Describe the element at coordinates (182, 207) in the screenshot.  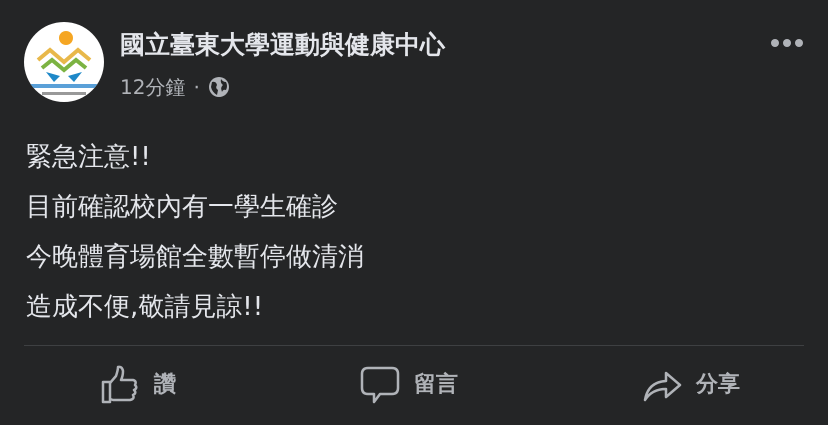
I see `post-text-line: 目前確認校內有一學生確診` at that location.